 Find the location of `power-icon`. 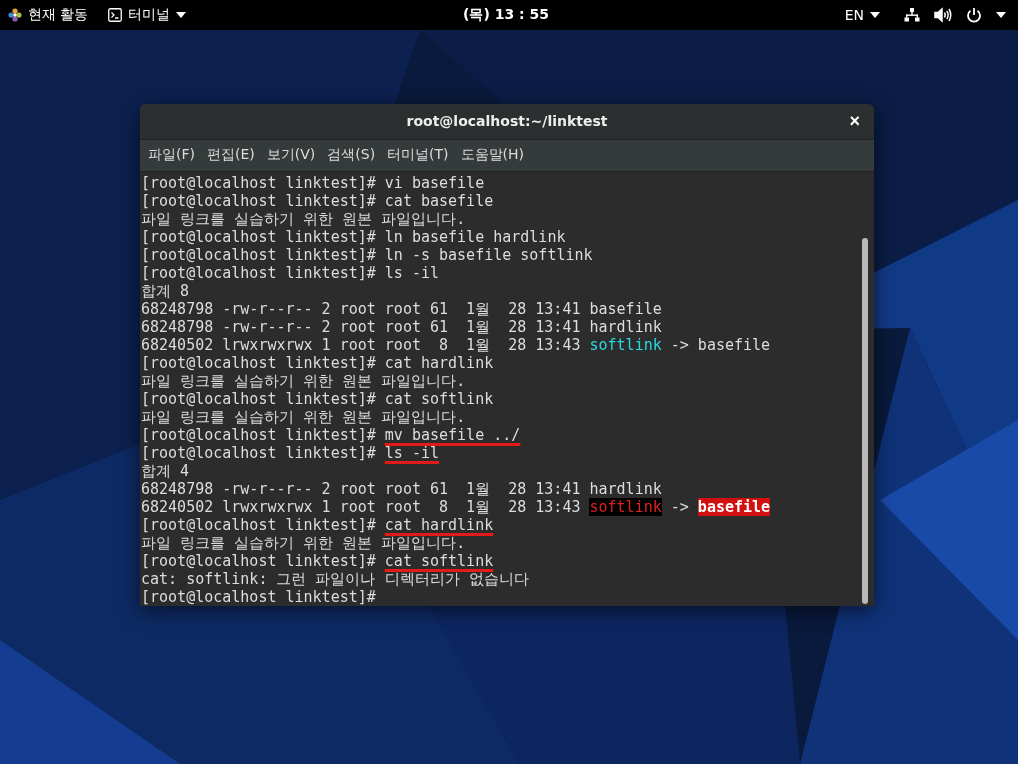

power-icon is located at coordinates (974, 15).